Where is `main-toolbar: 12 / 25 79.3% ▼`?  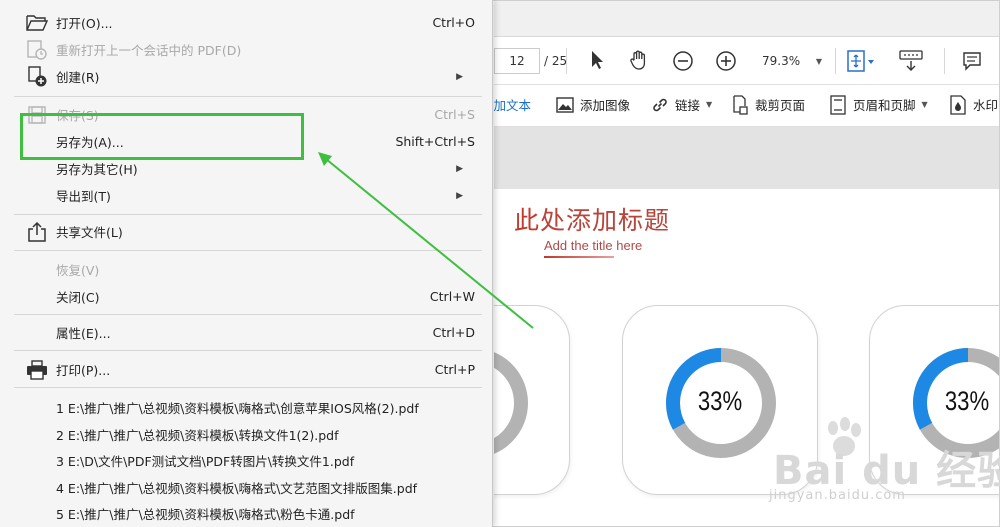
main-toolbar: 12 / 25 79.3% ▼ is located at coordinates (746, 61).